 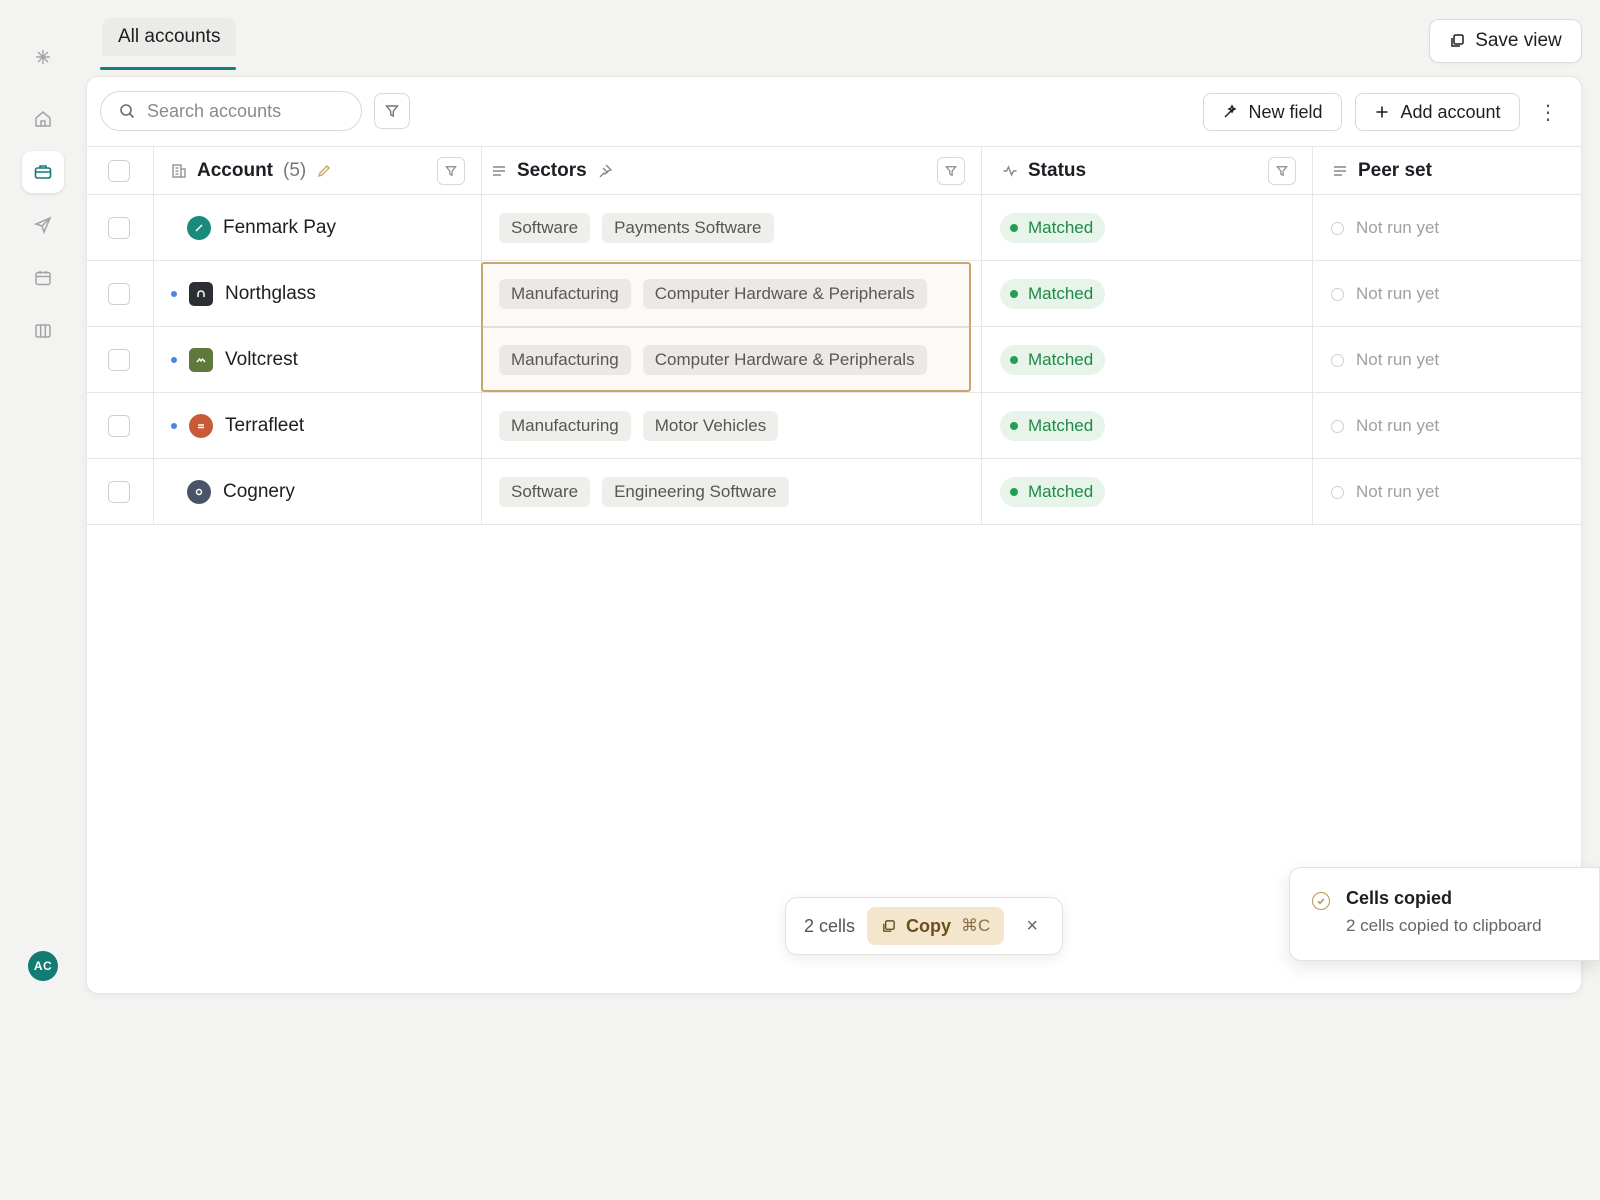 I want to click on account-cell: Cognery, so click(x=241, y=492).